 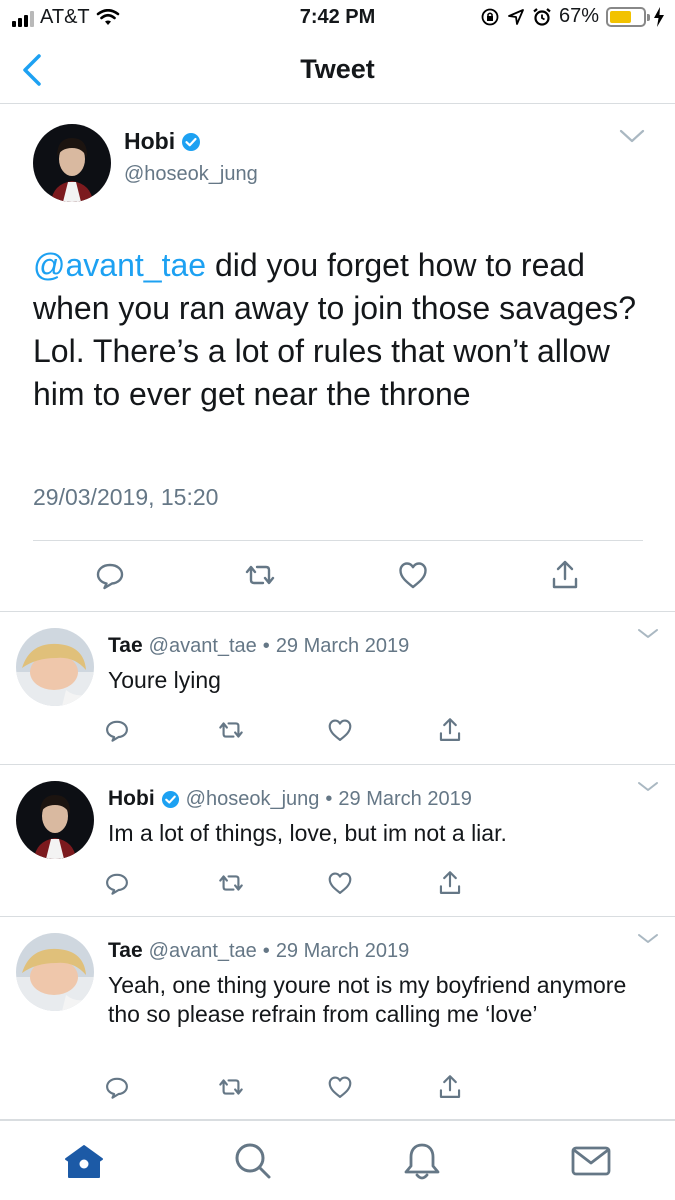 What do you see at coordinates (131, 799) in the screenshot?
I see `reply-author-name: Hobi` at bounding box center [131, 799].